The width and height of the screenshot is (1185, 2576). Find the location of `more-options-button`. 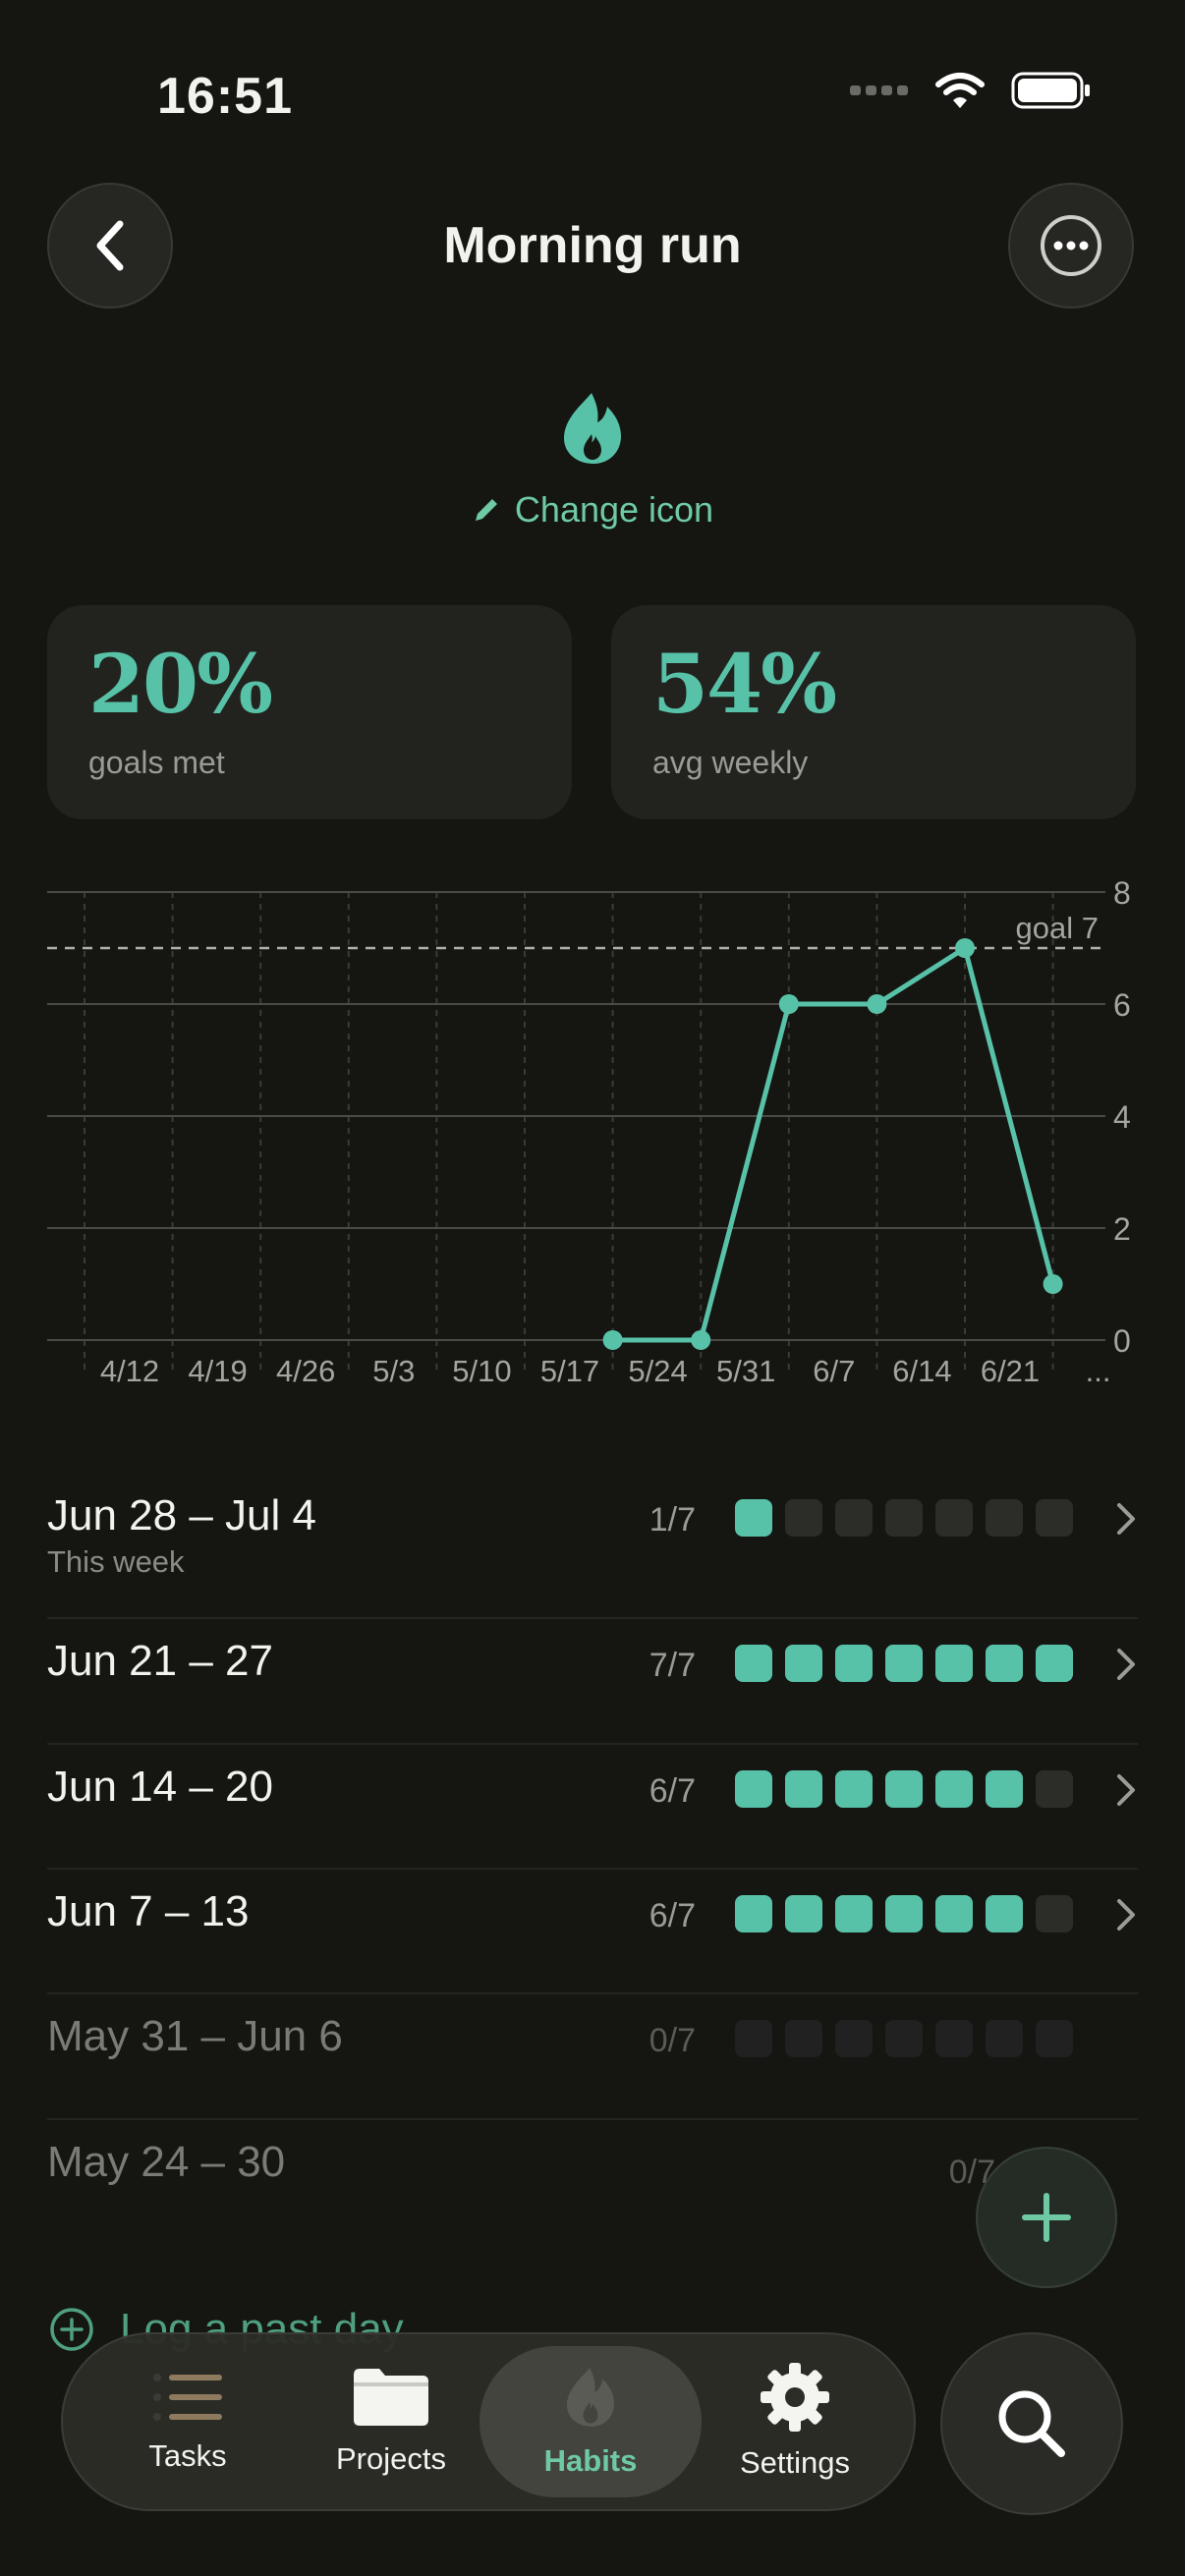

more-options-button is located at coordinates (1071, 245).